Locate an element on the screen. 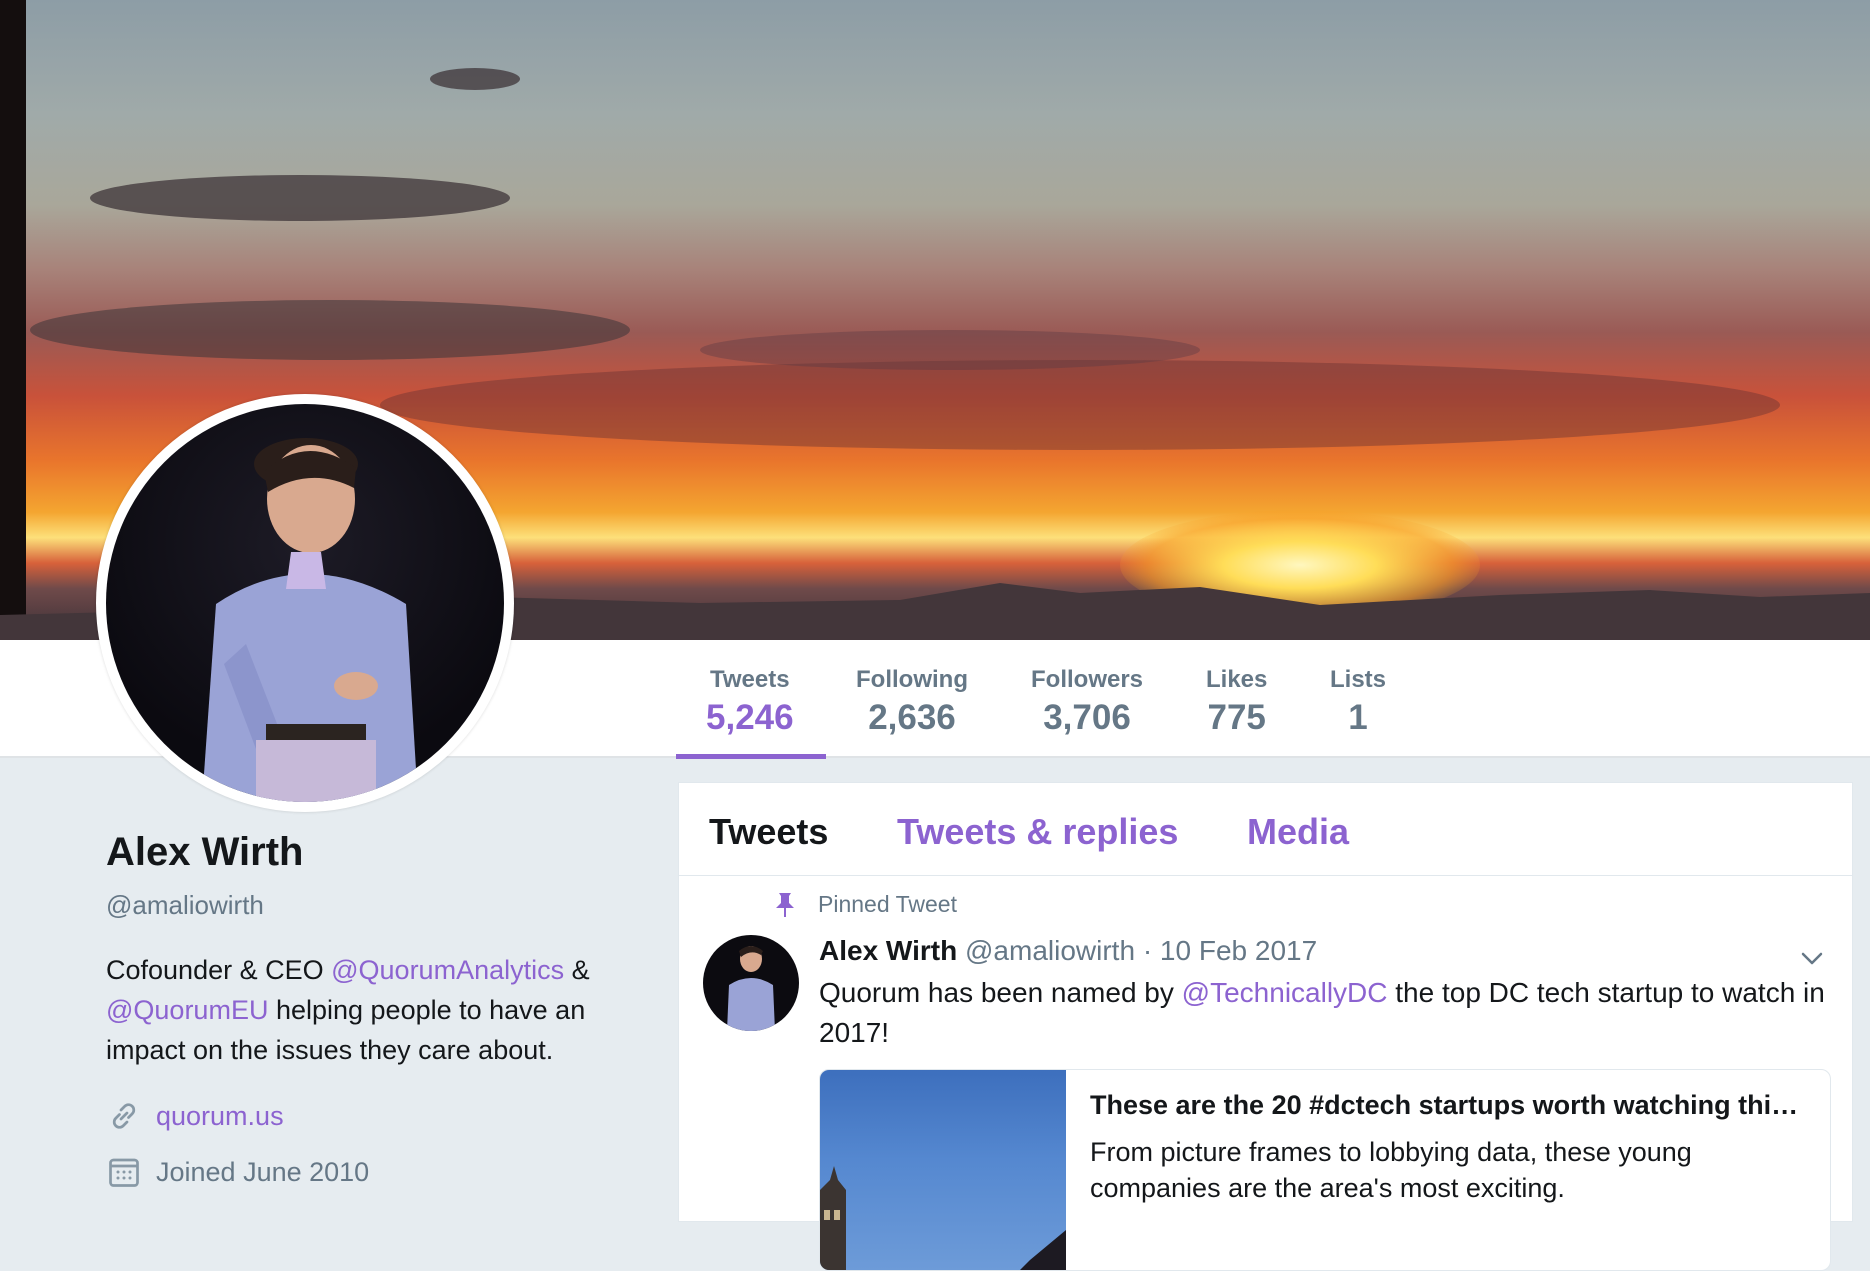 The width and height of the screenshot is (1870, 1271). stat-label: Followers is located at coordinates (1087, 679).